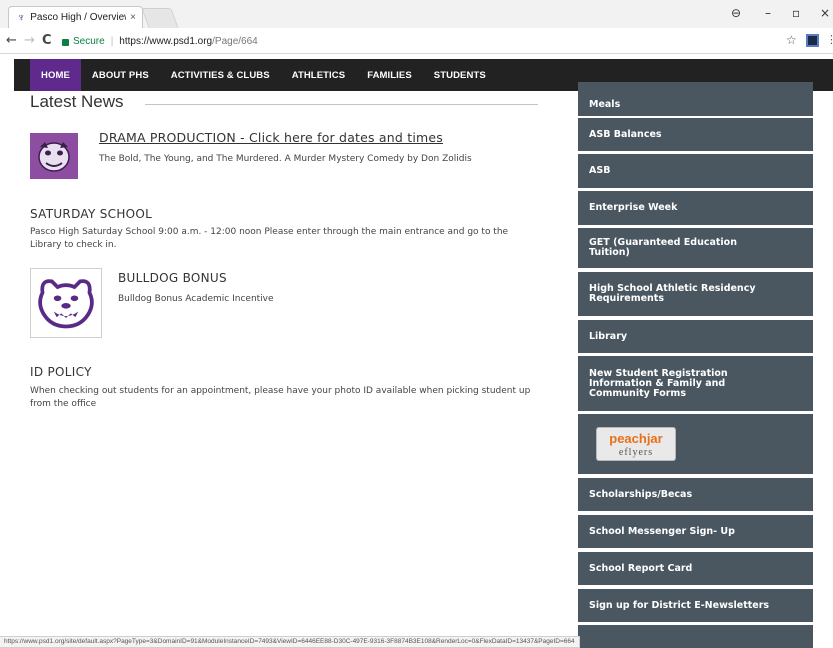  What do you see at coordinates (412, 41) in the screenshot?
I see `url-input: Secure | https://www.psd1.org/Page/664` at bounding box center [412, 41].